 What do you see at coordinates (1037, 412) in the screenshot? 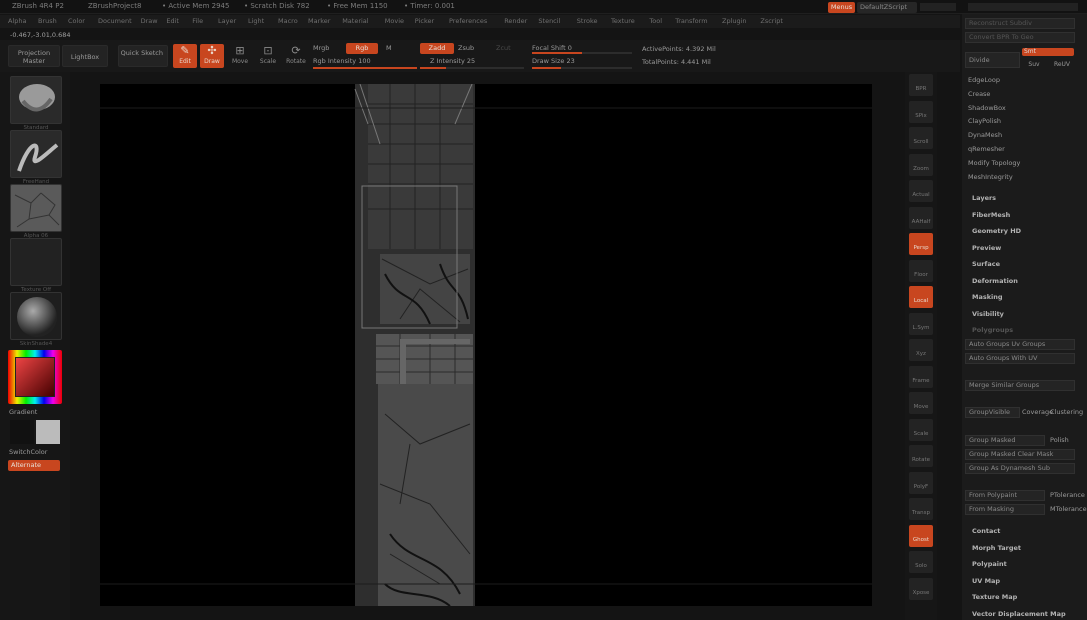
I see `coverage-slider: Coverage` at bounding box center [1037, 412].